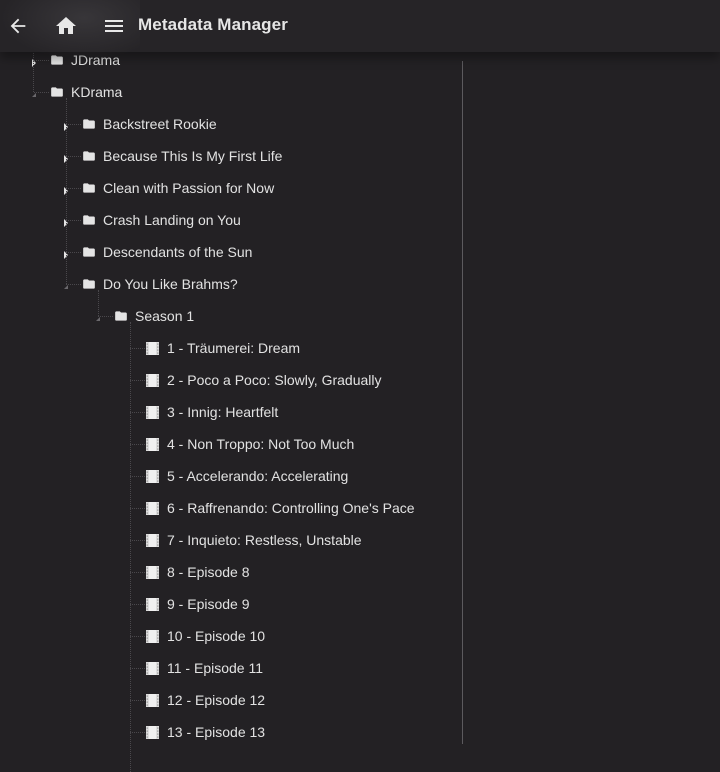 The image size is (720, 772). What do you see at coordinates (216, 732) in the screenshot?
I see `tree-item-label: 13 - Episode 13` at bounding box center [216, 732].